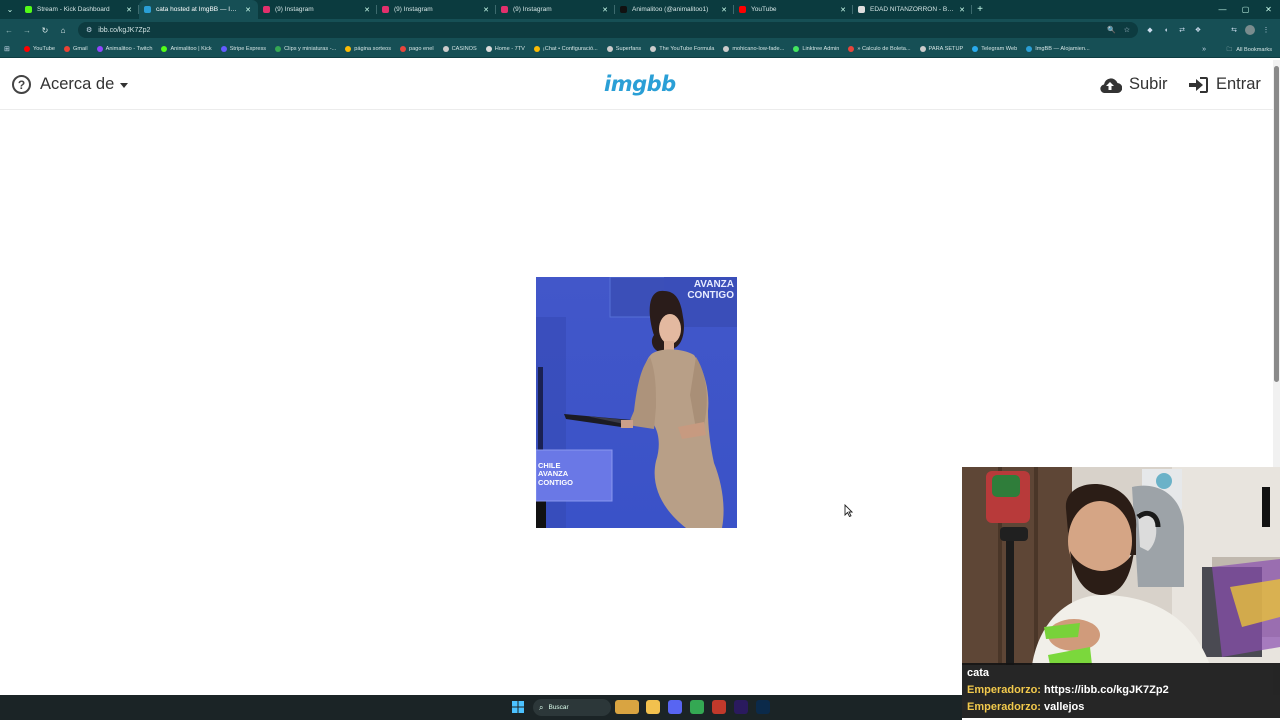 The width and height of the screenshot is (1280, 720). I want to click on bookmark-item: Superfans, so click(624, 49).